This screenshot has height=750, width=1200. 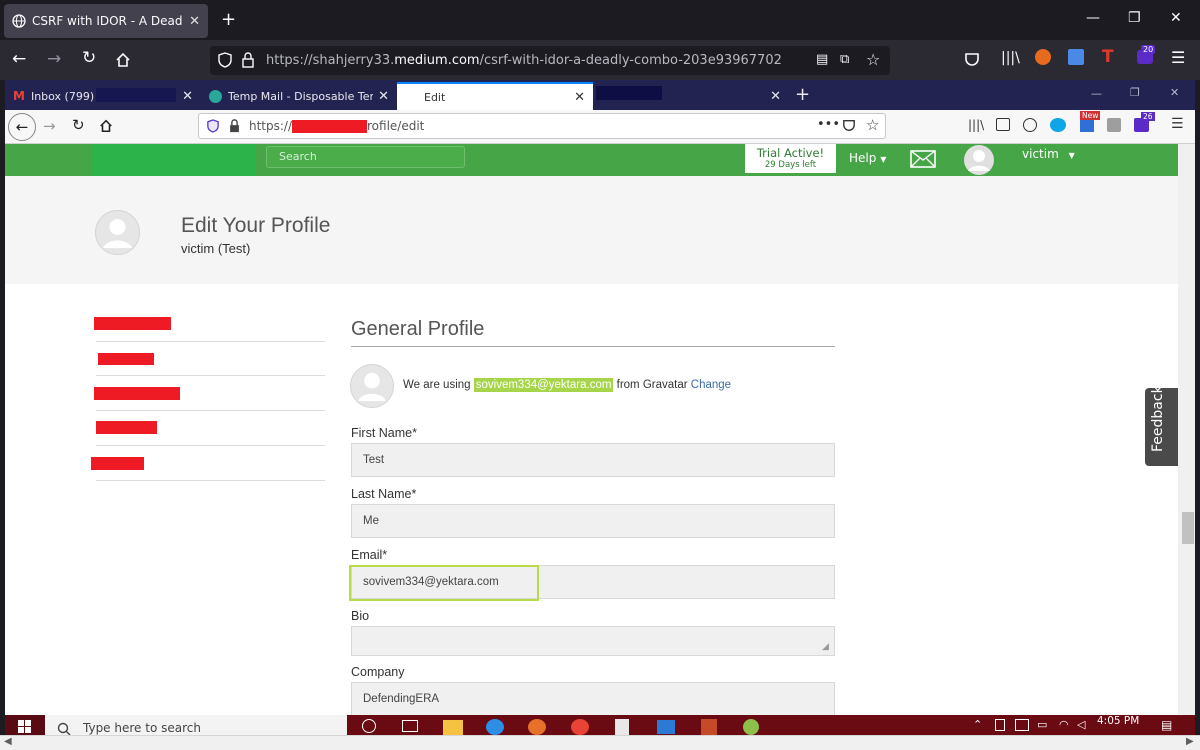 What do you see at coordinates (1158, 418) in the screenshot?
I see `feedback-label: Feedback` at bounding box center [1158, 418].